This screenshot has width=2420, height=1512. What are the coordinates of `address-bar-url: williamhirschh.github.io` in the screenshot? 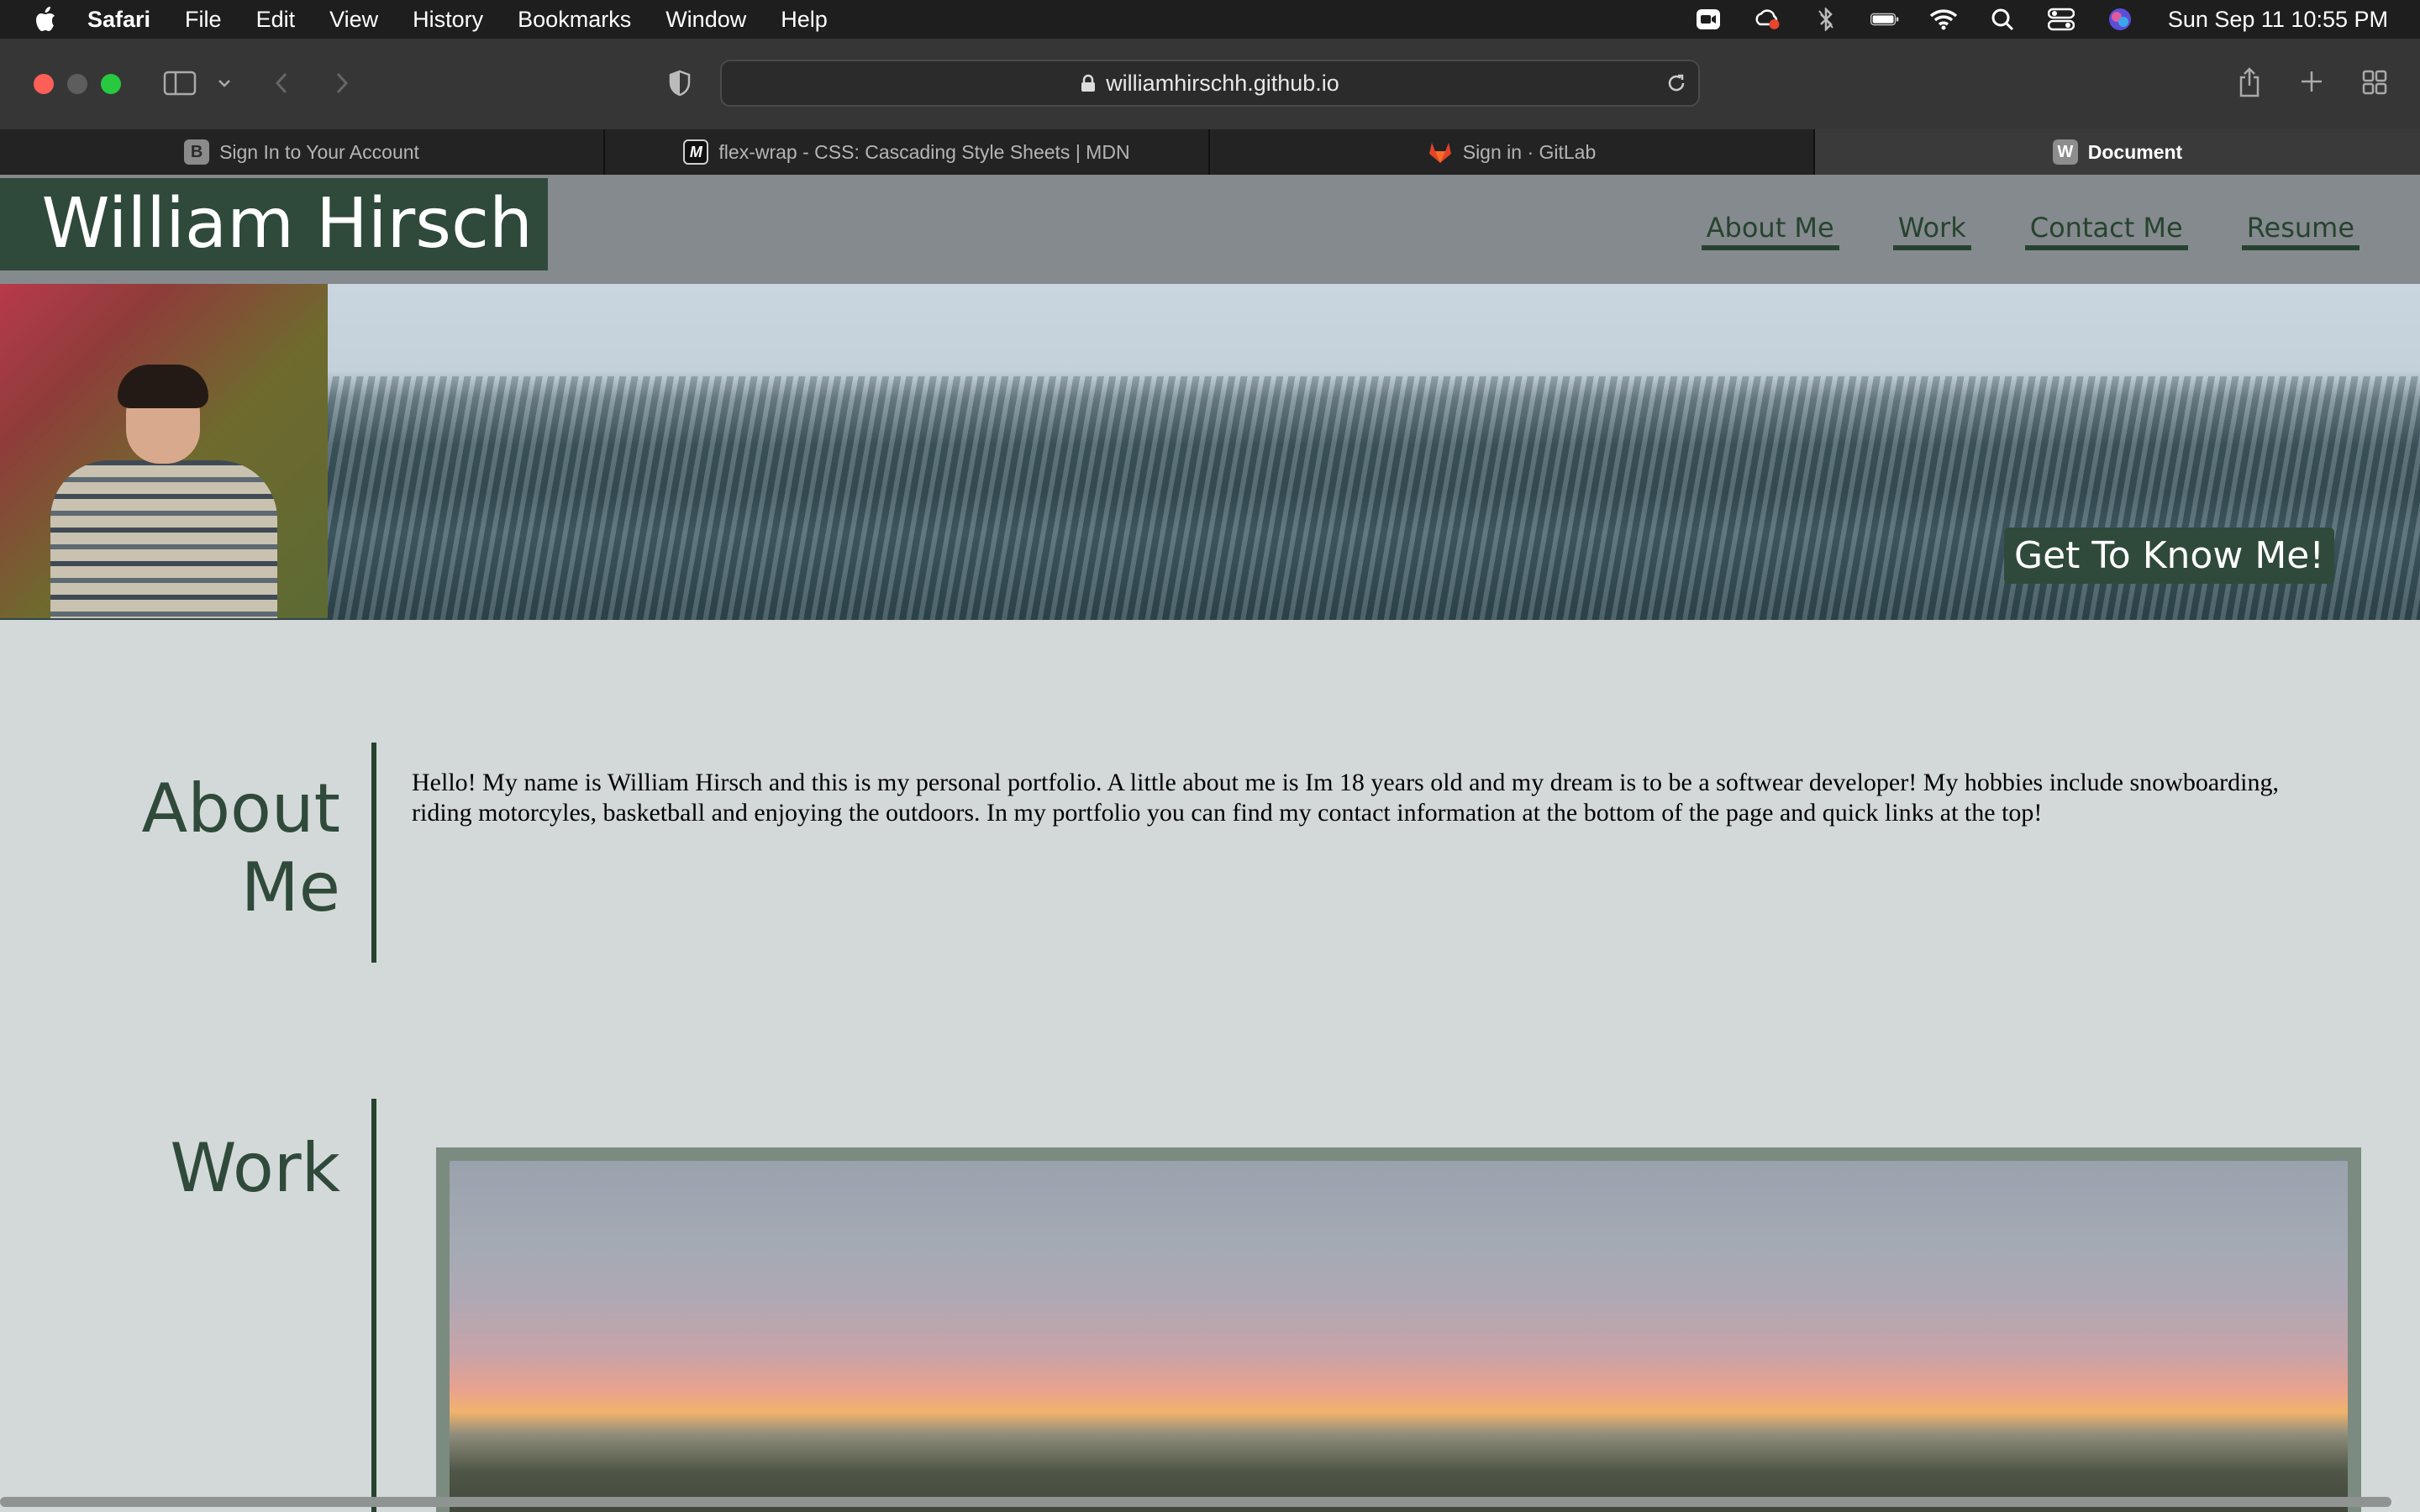 It's located at (1210, 83).